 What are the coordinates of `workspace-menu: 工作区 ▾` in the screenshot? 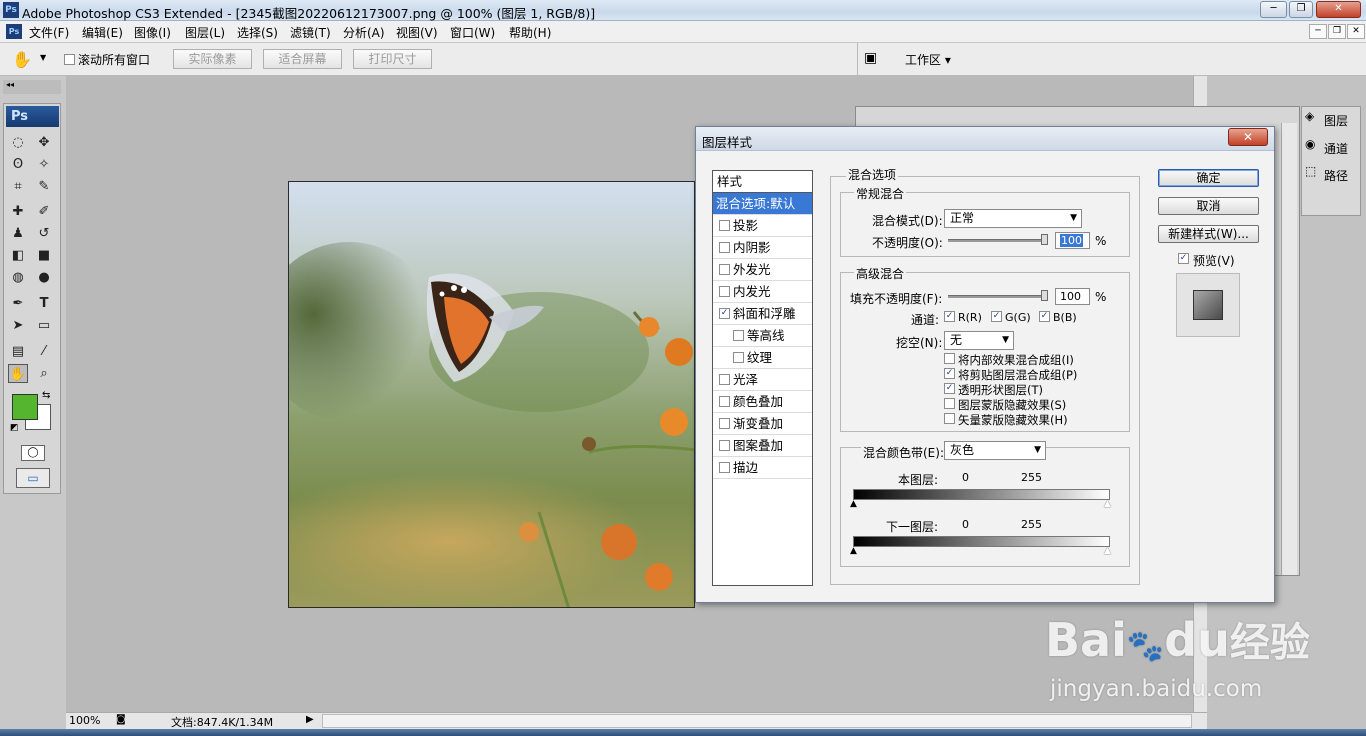 It's located at (928, 59).